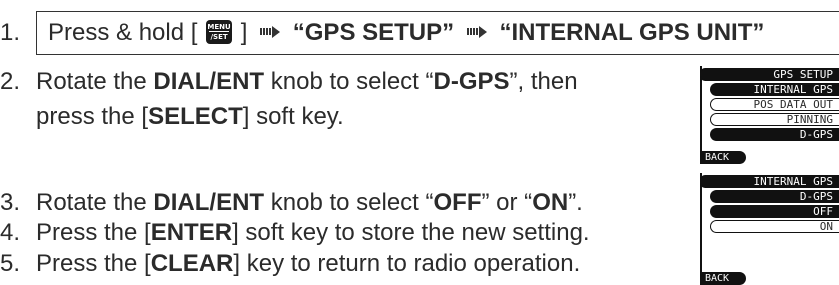 Image resolution: width=839 pixels, height=285 pixels. What do you see at coordinates (373, 32) in the screenshot?
I see `menu-item-gps-setup: “GPS SETUP”` at bounding box center [373, 32].